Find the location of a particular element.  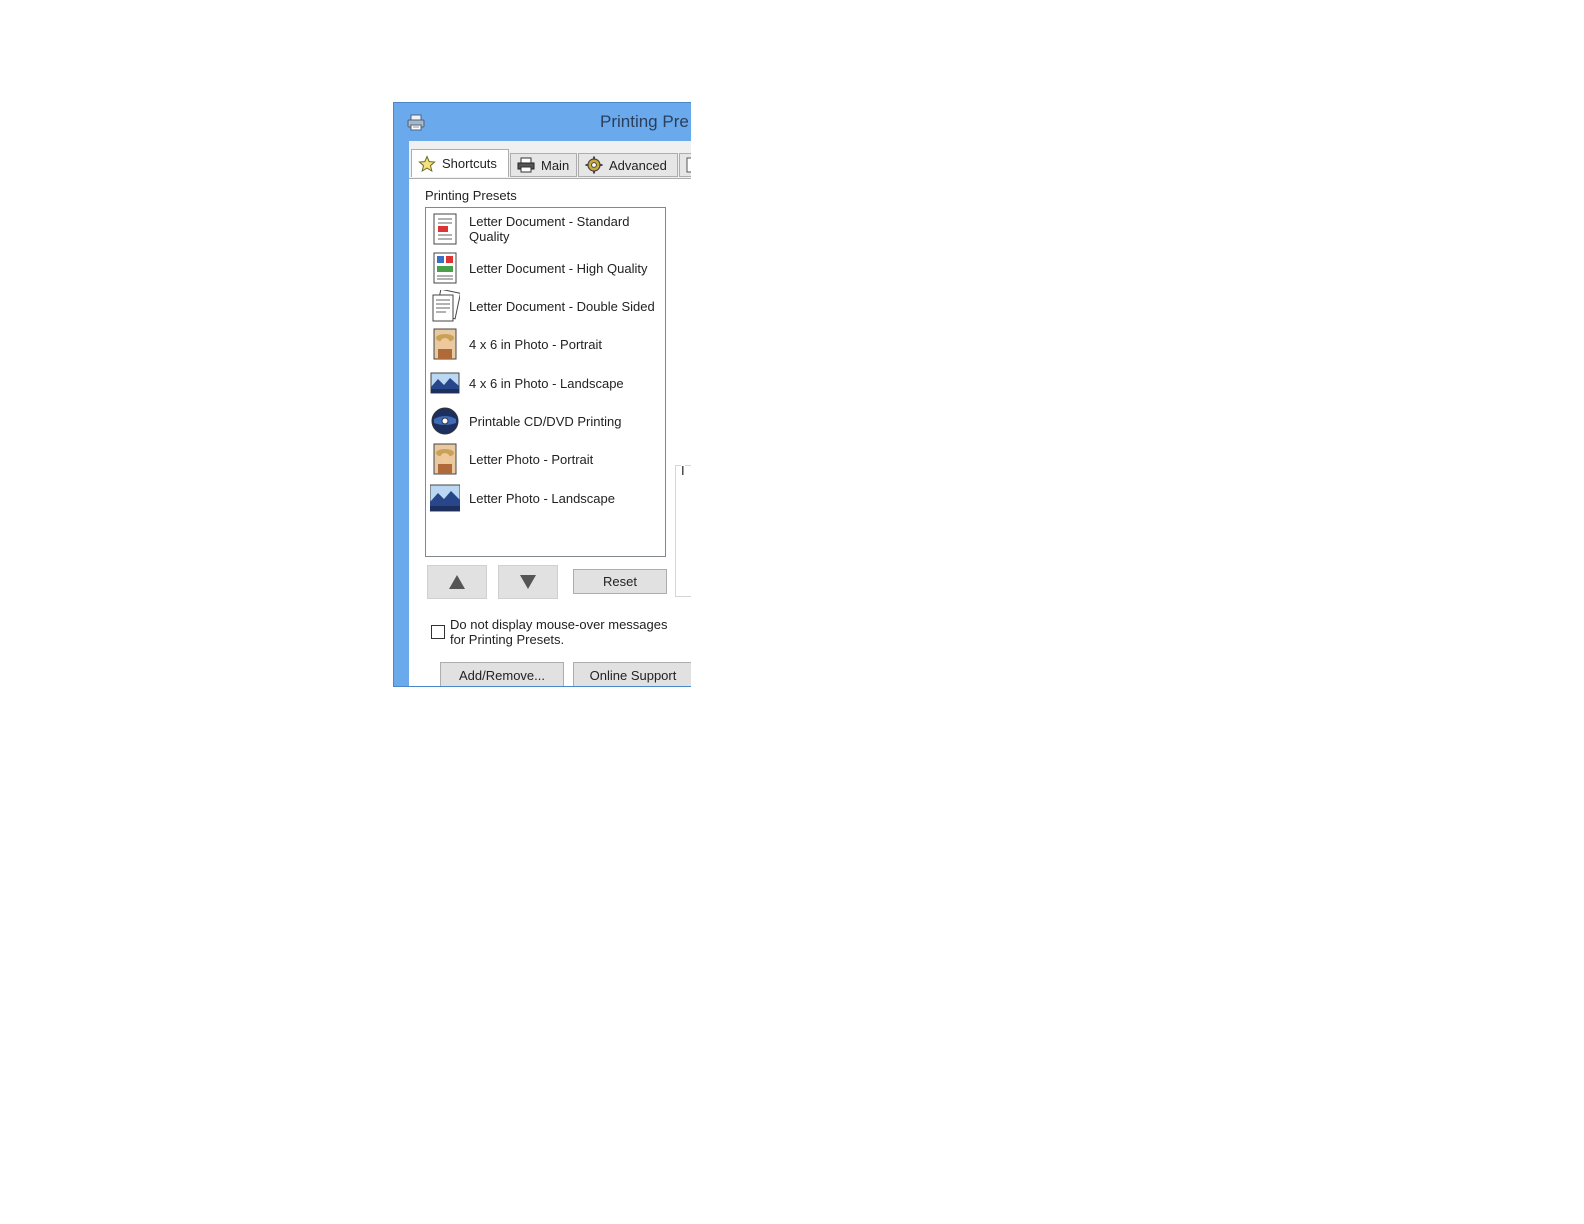

preset-4x6-photo-portrait: 4 x 6 in Photo - Portrait is located at coordinates (546, 344).